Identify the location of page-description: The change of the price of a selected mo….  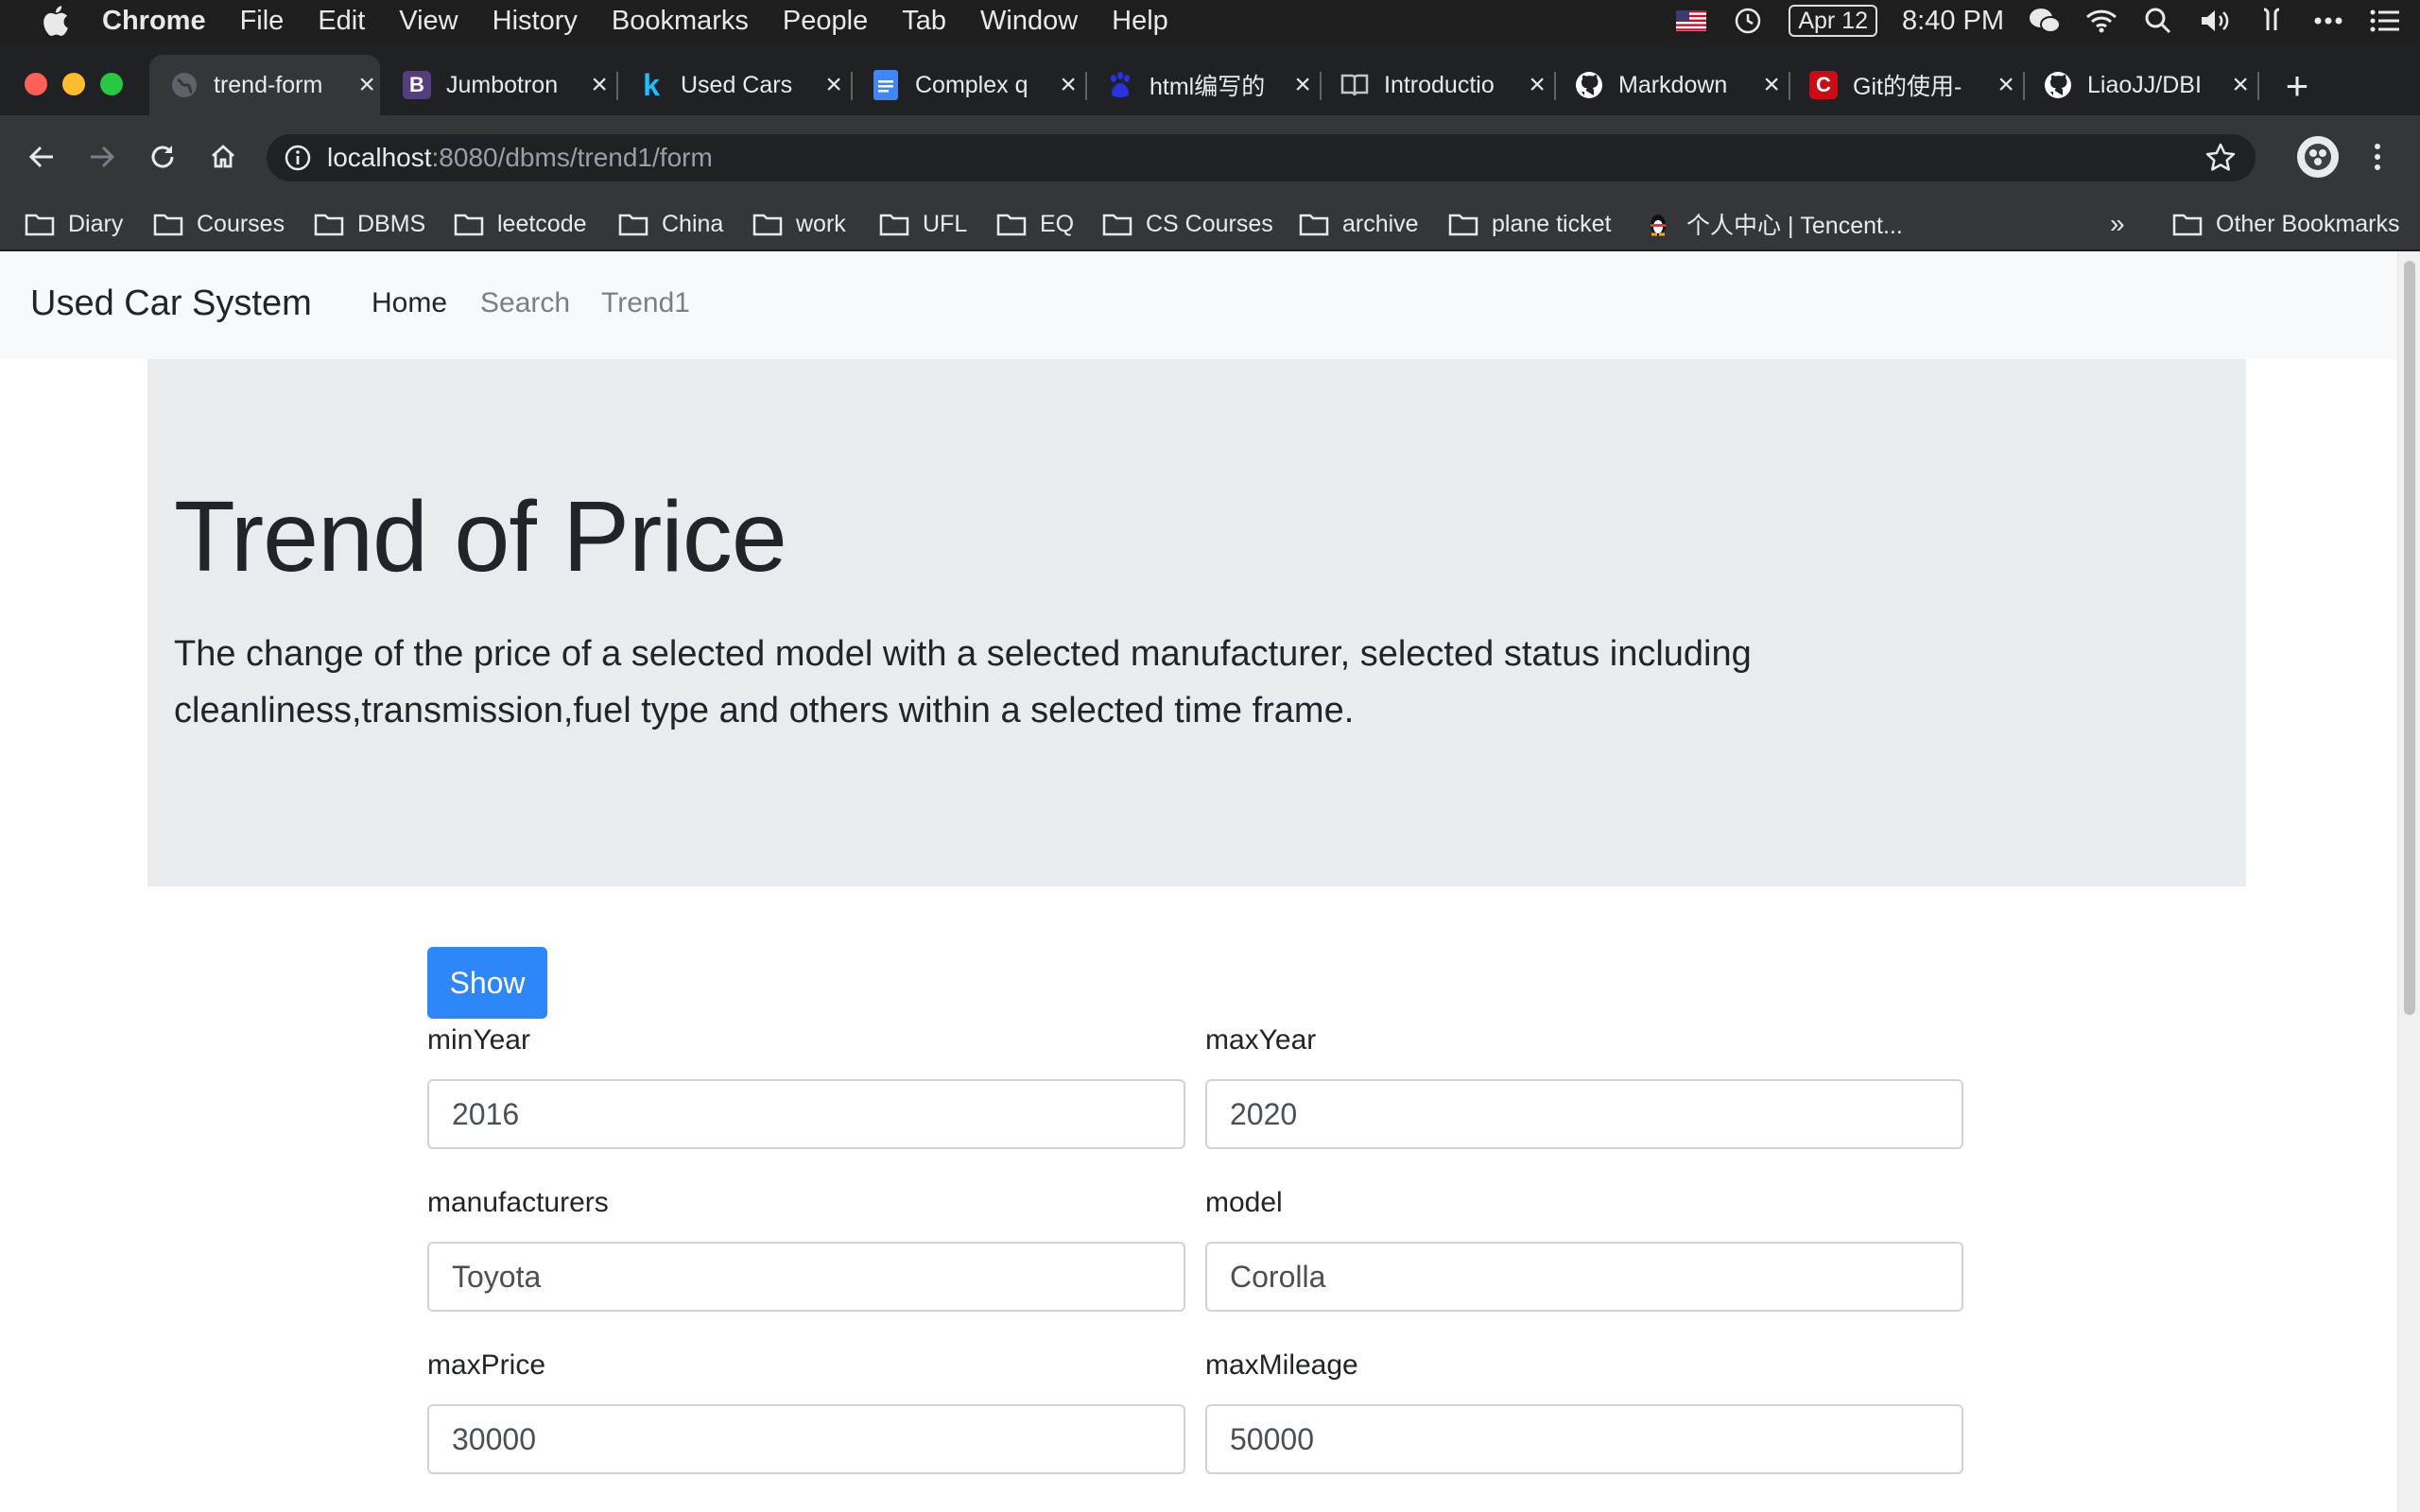
(963, 682).